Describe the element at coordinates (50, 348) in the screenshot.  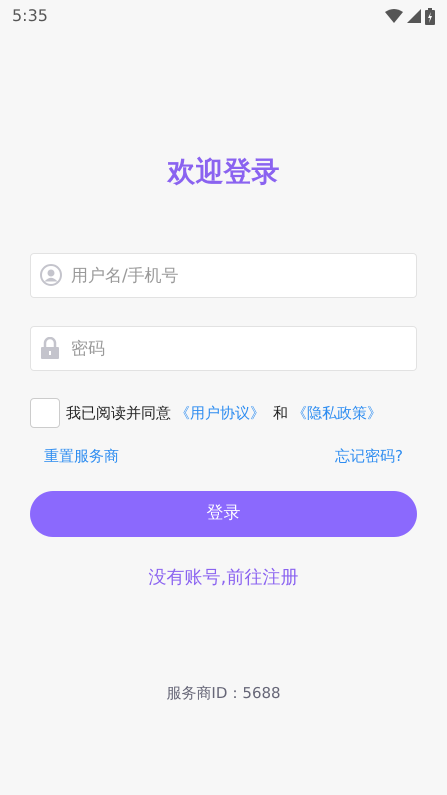
I see `lock-icon` at that location.